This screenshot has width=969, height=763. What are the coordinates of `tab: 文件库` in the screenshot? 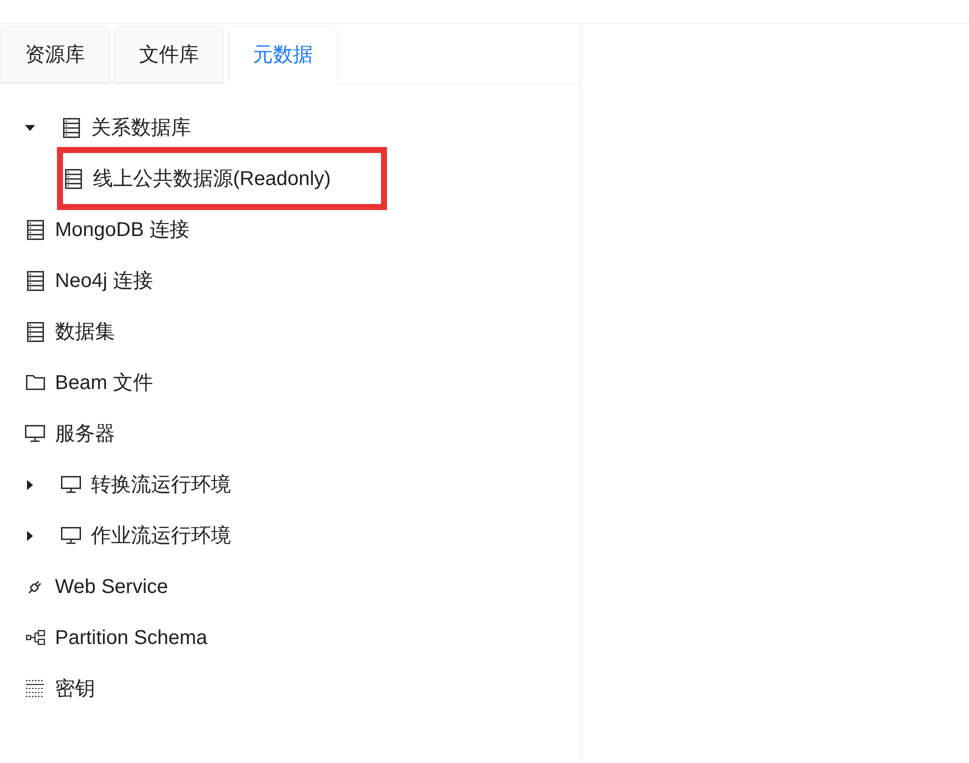 It's located at (169, 54).